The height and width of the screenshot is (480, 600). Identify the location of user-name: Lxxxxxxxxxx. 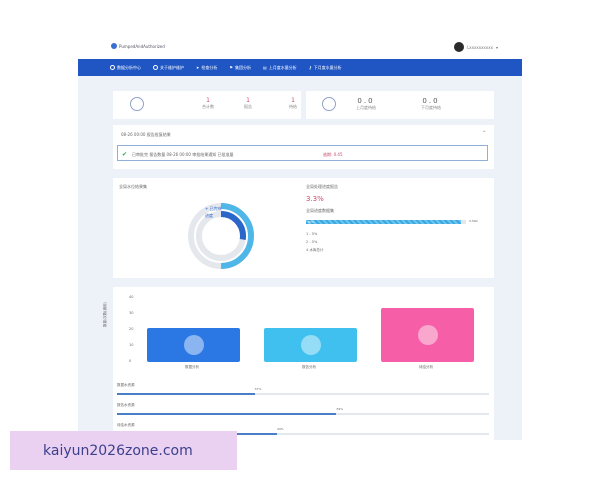
(480, 47).